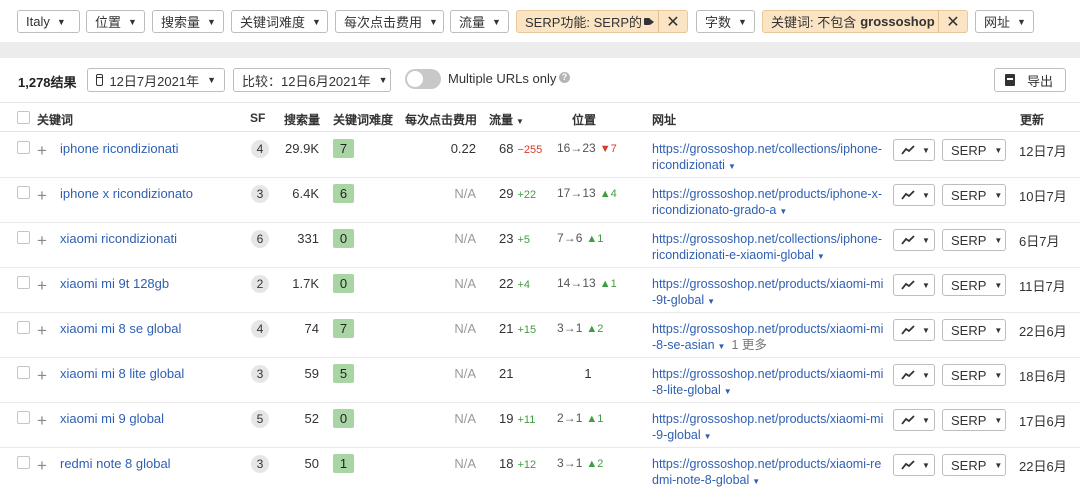 This screenshot has width=1080, height=492. I want to click on more-urls-link: 1 更多, so click(748, 345).